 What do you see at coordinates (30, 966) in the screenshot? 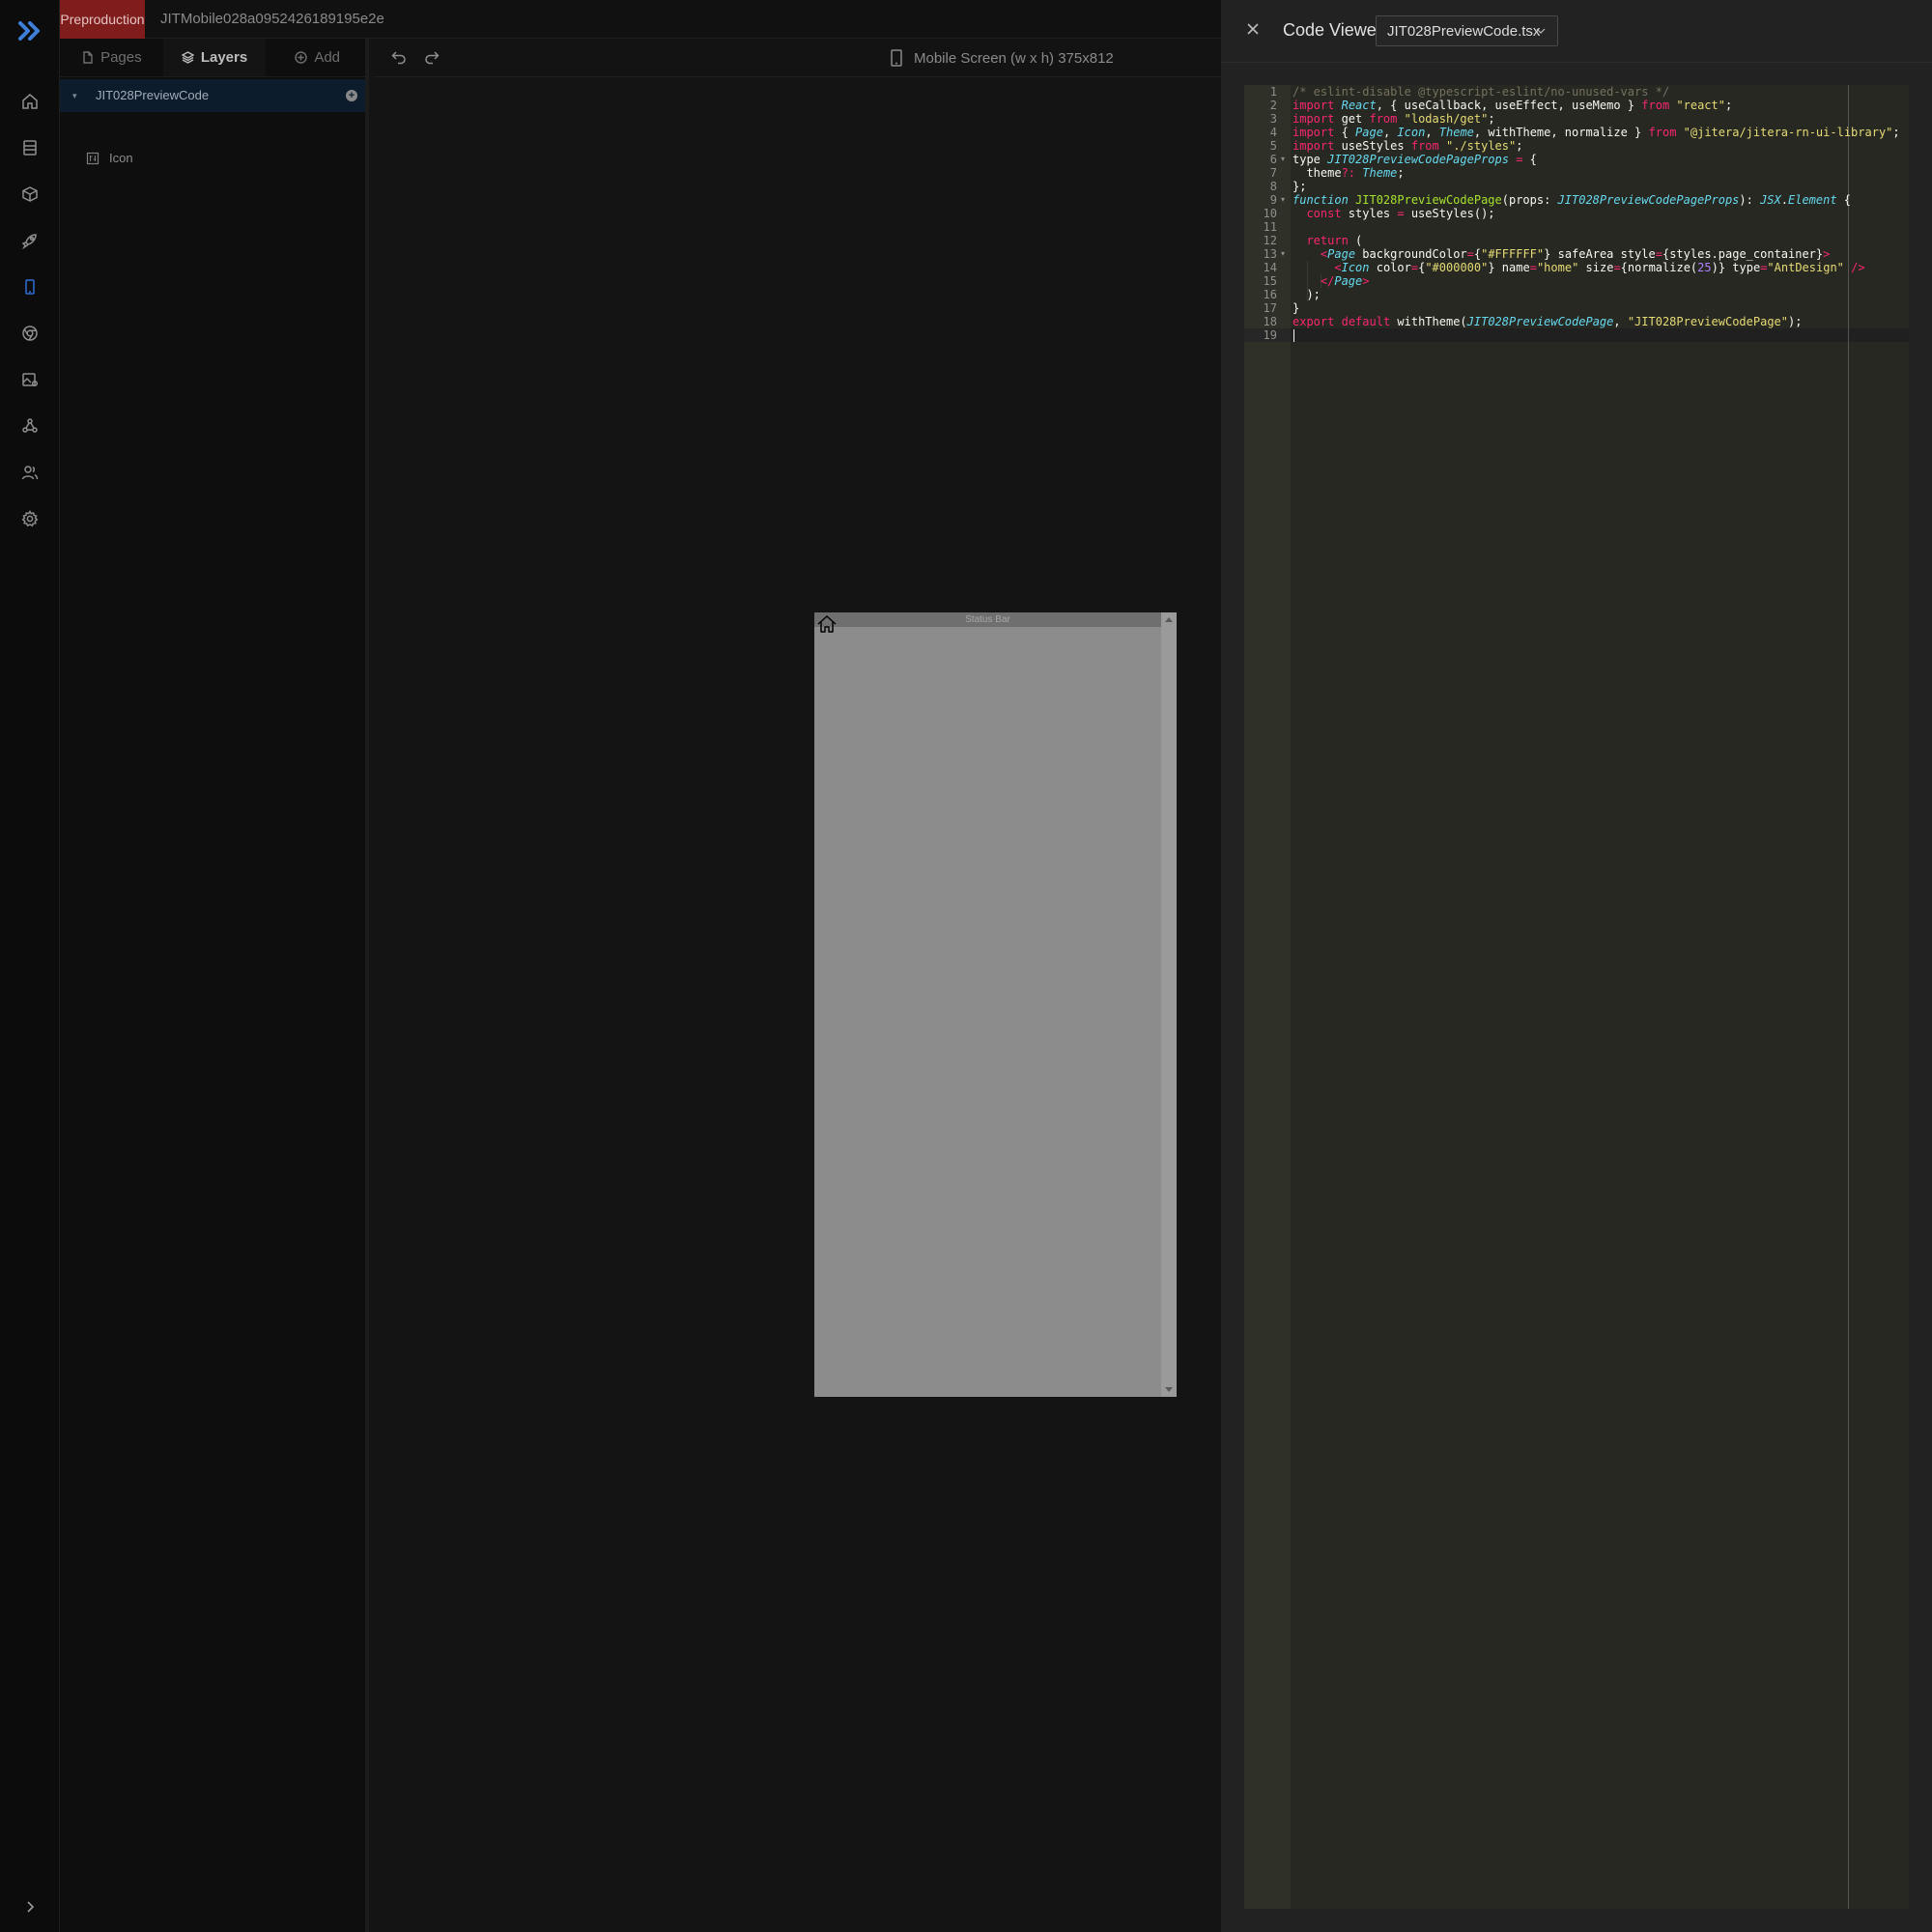
I see `side-rail` at bounding box center [30, 966].